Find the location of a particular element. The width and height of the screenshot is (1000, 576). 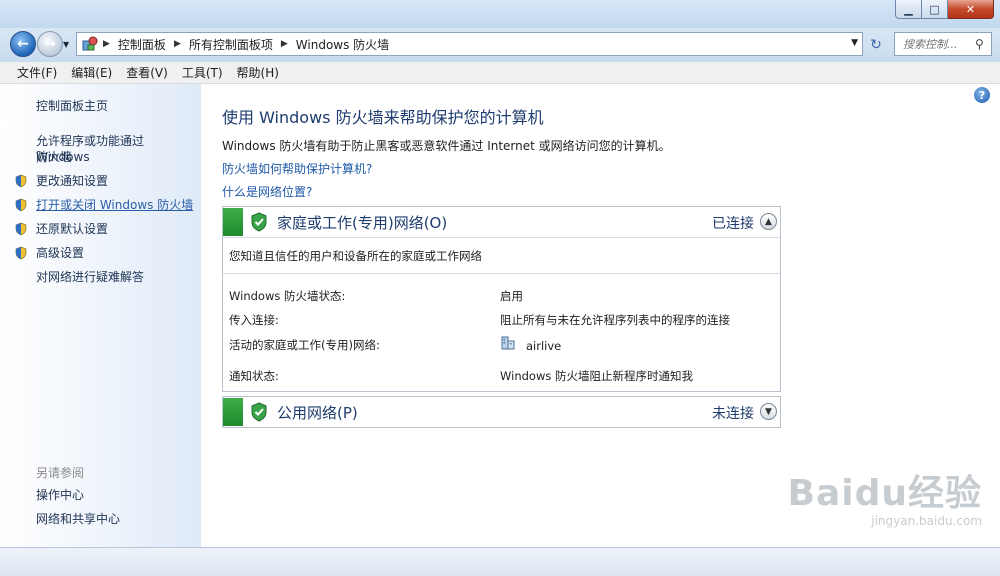

sidebar-toggle-firewall-link: 打开或关闭 Windows 防火墙 is located at coordinates (114, 205).